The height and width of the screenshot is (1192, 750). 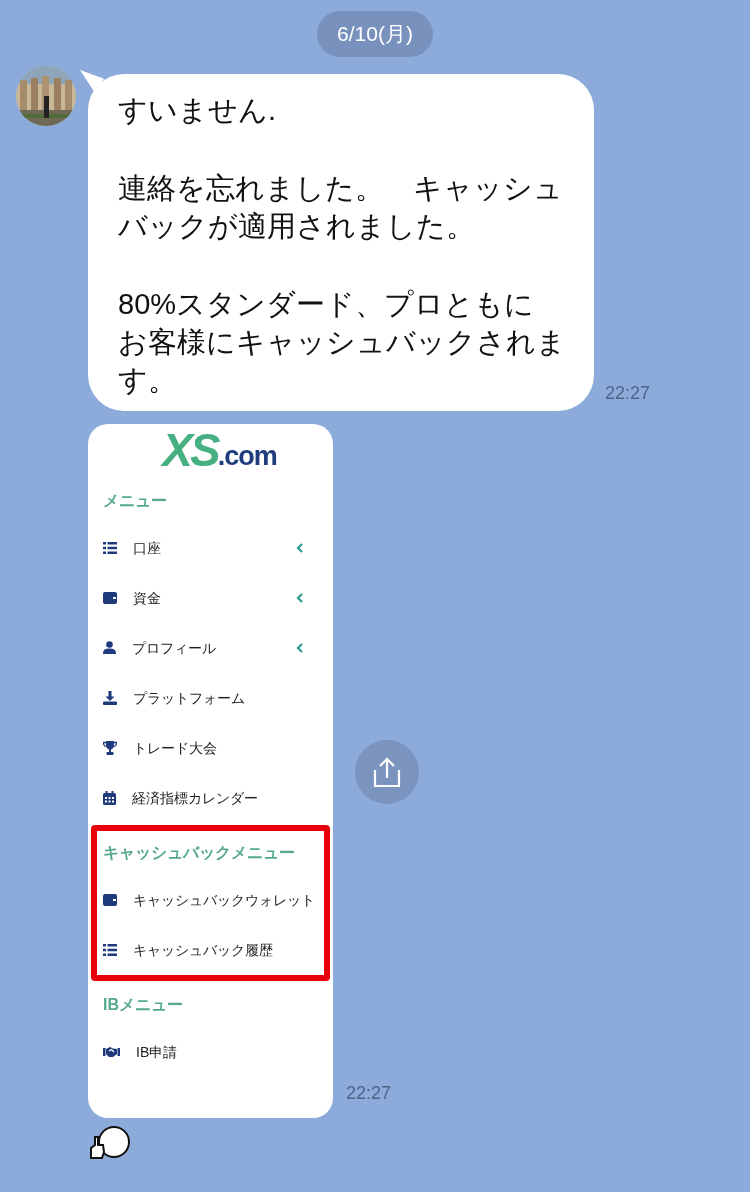 I want to click on menu-item: プロフィール, so click(x=210, y=648).